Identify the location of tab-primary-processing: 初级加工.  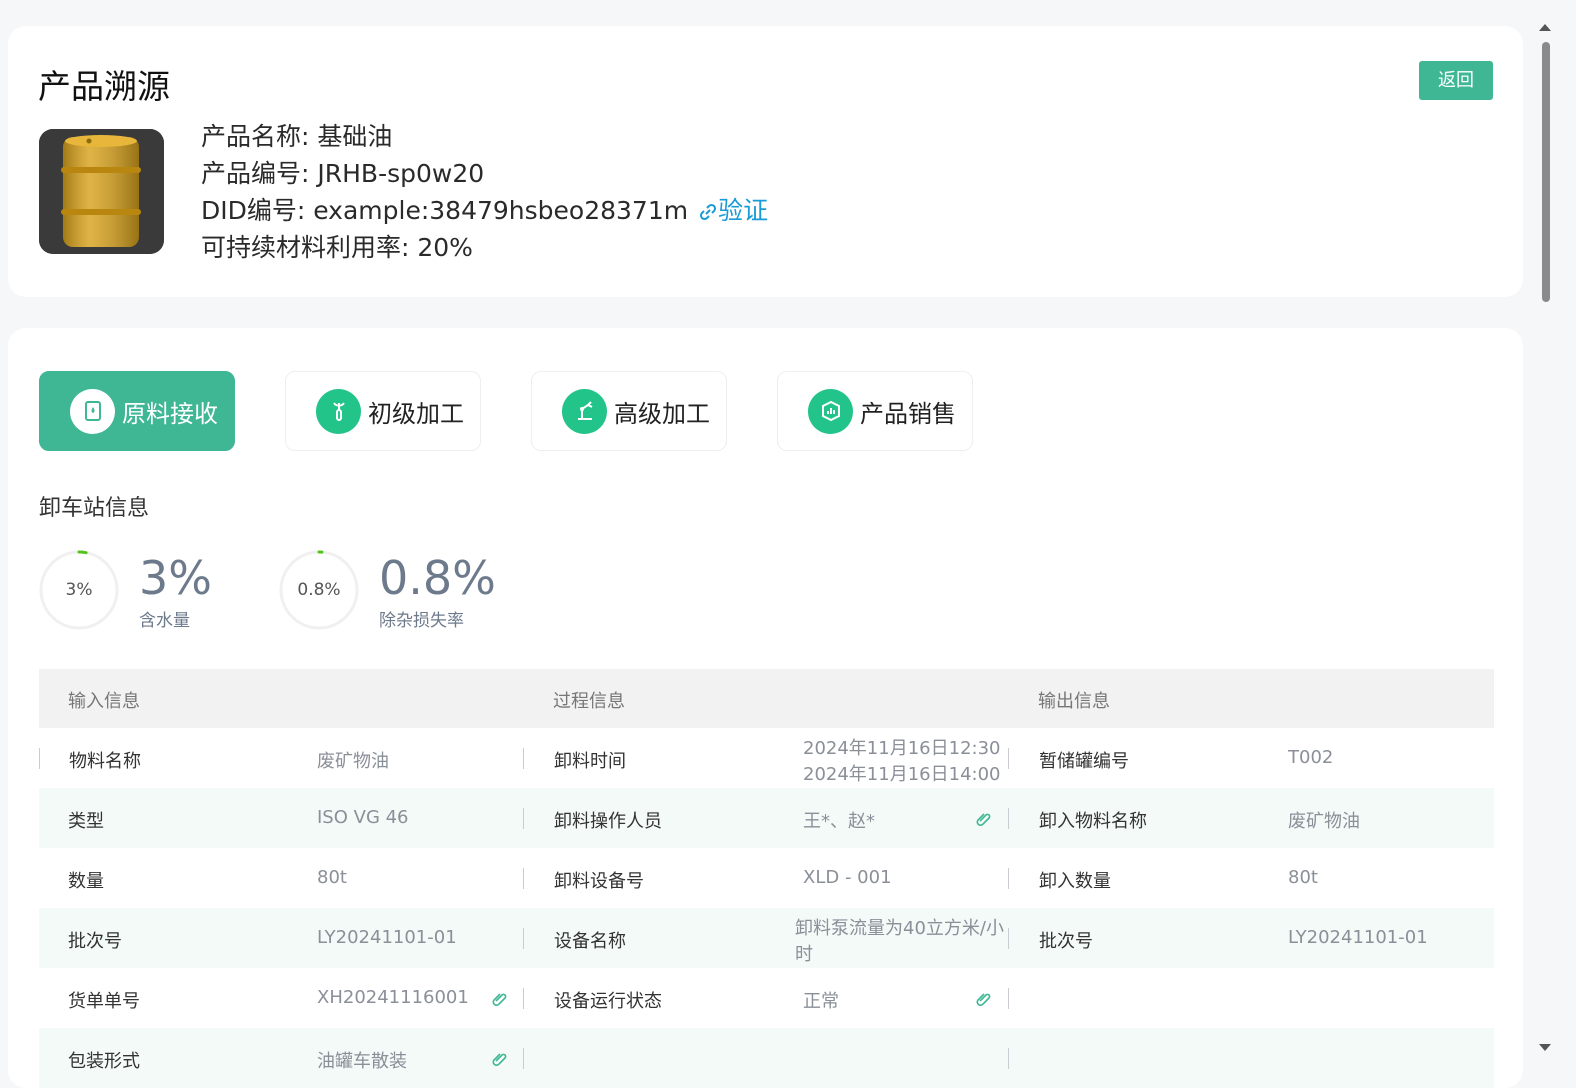
(383, 411).